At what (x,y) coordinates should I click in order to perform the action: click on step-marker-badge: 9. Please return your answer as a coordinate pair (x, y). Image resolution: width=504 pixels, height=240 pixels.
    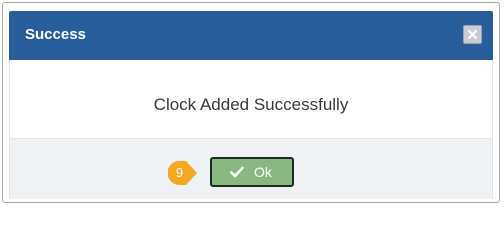
    Looking at the image, I should click on (183, 173).